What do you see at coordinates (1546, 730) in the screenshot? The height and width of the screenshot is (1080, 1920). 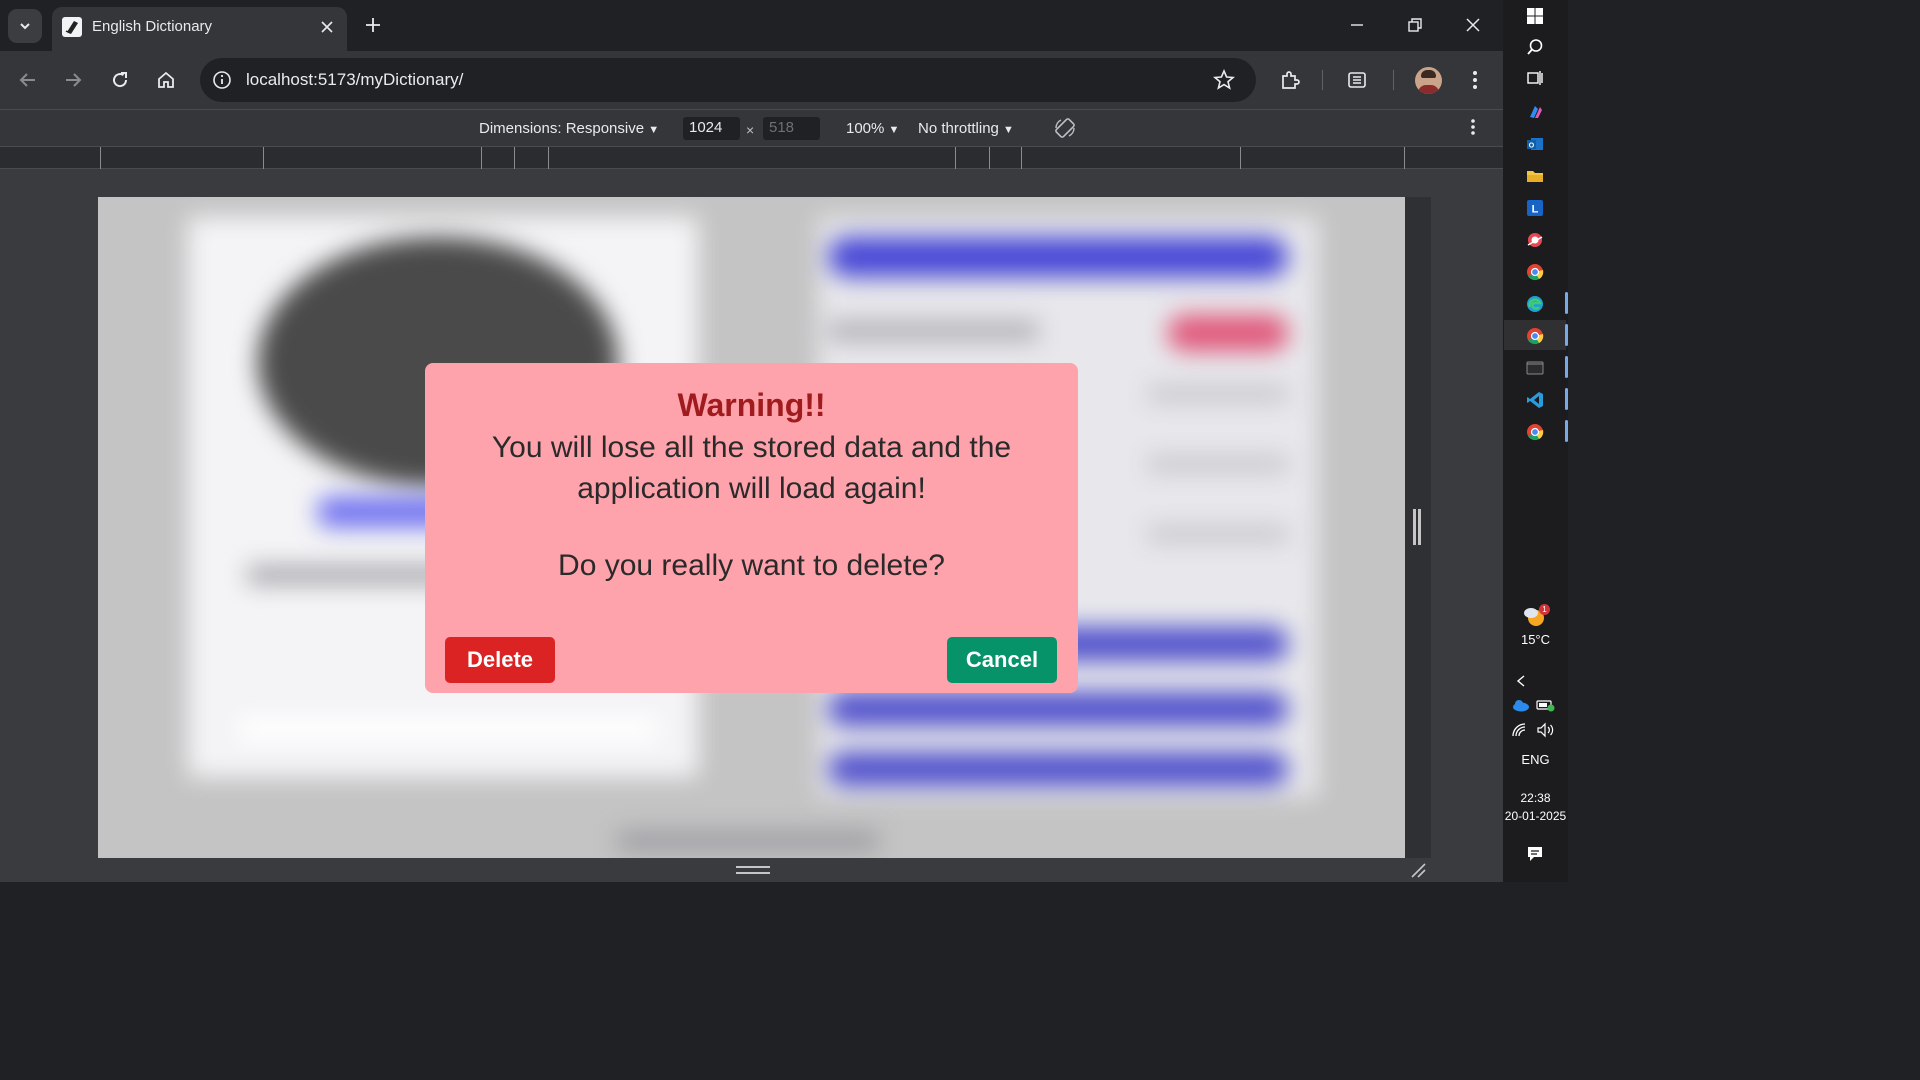 I see `volume-icon` at bounding box center [1546, 730].